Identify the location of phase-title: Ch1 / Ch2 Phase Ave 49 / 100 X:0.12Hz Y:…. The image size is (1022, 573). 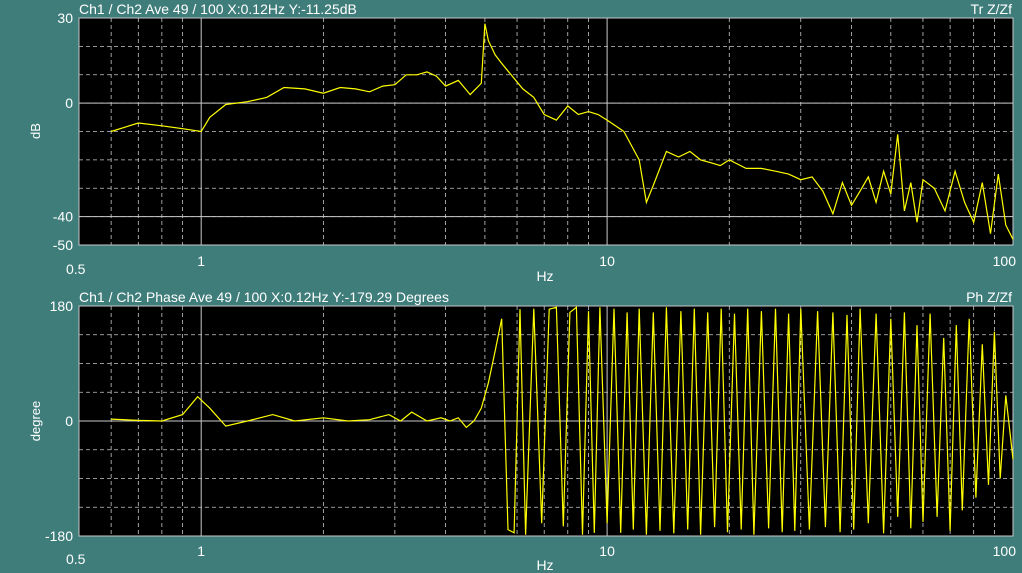
(264, 297).